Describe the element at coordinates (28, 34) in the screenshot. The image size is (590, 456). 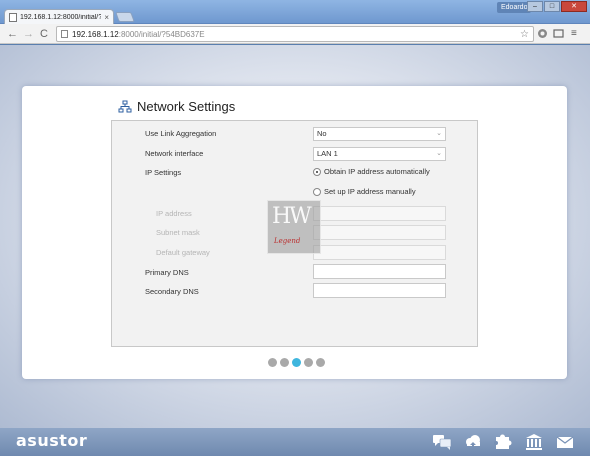
I see `forward-button: →` at that location.